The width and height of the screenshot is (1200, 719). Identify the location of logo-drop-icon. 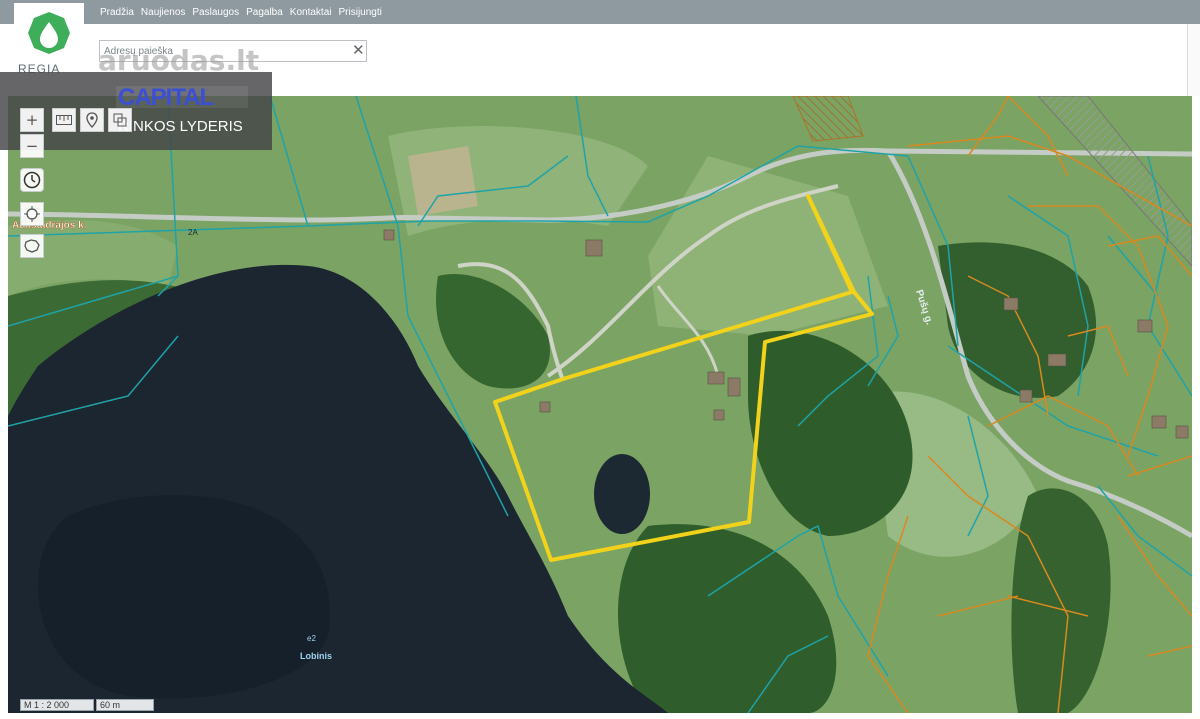
(49, 33).